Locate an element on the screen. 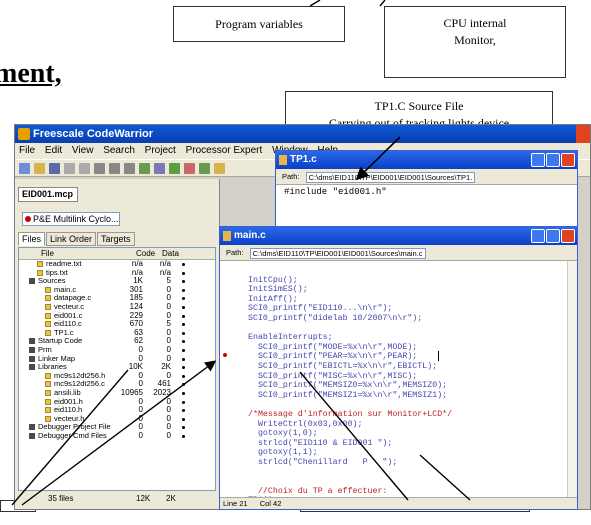 The image size is (591, 525). text-cursor is located at coordinates (438, 356).